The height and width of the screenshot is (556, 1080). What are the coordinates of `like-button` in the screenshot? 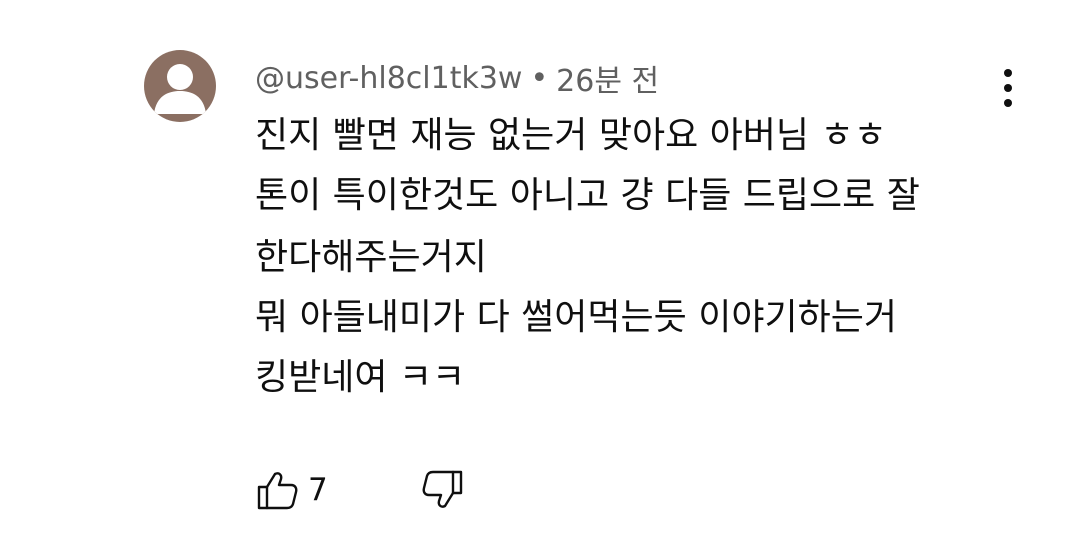 It's located at (277, 490).